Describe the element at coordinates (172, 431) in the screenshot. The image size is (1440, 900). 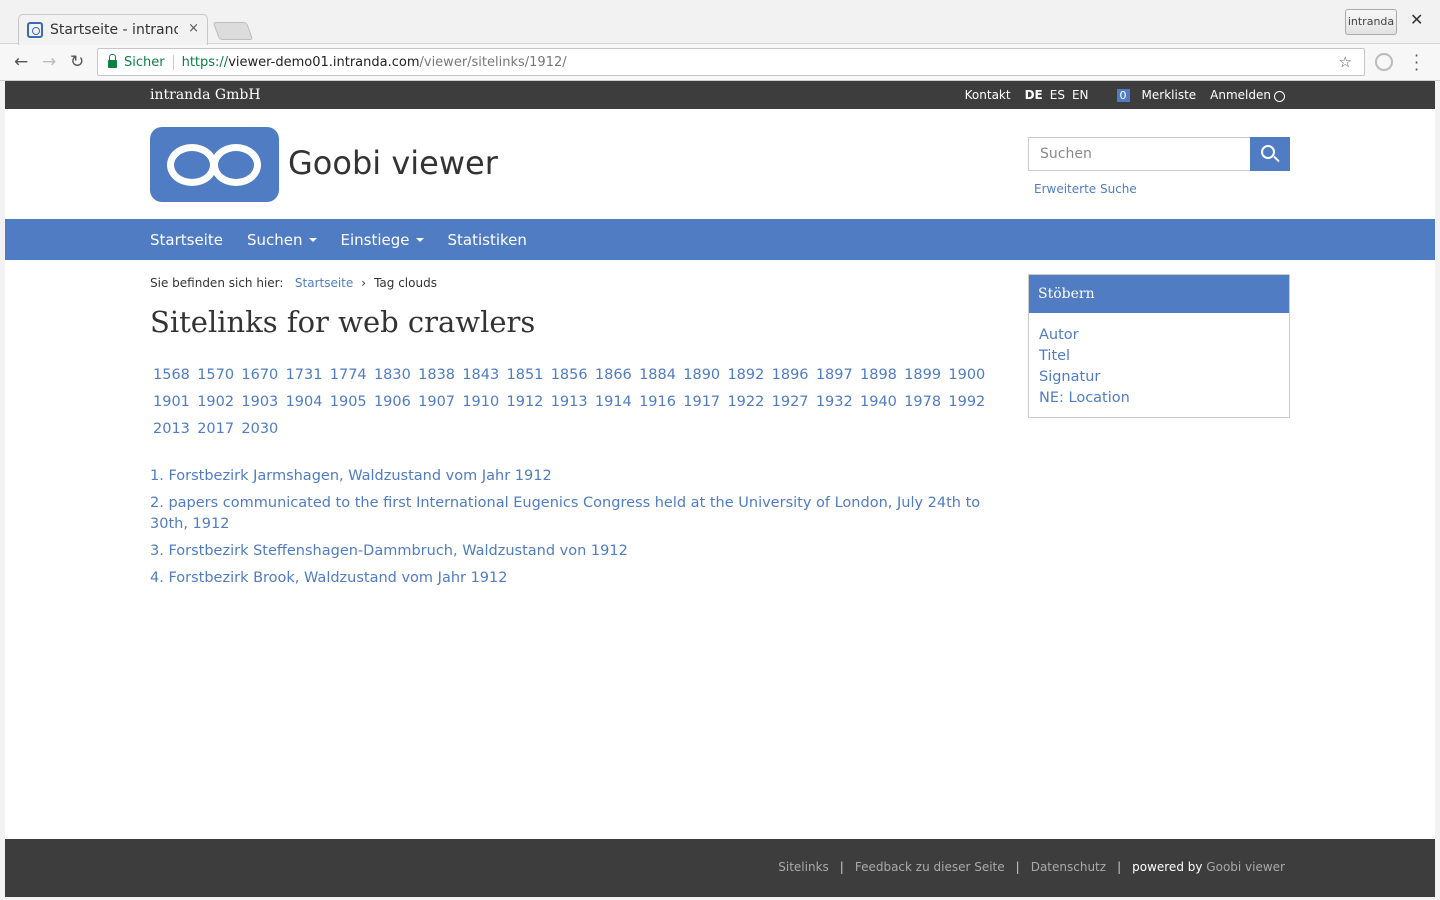
I see `year-link: 2013` at that location.